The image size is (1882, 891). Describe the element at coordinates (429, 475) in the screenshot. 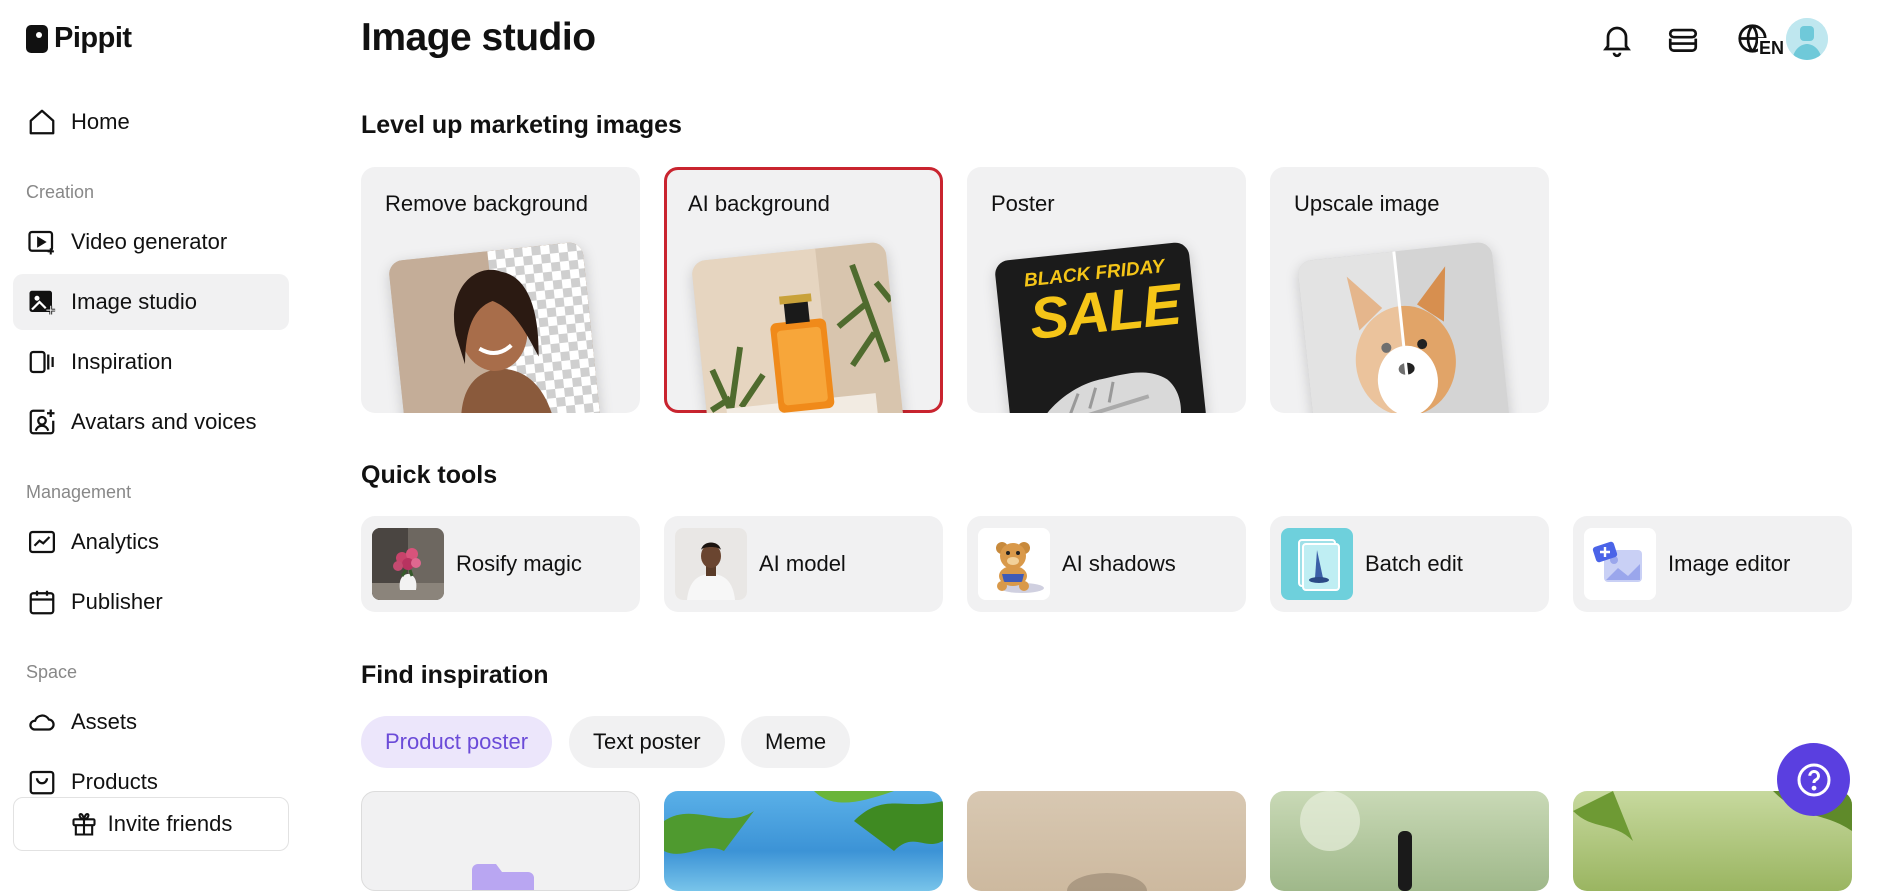

I see `quick-tools-heading: Quick tools` at that location.